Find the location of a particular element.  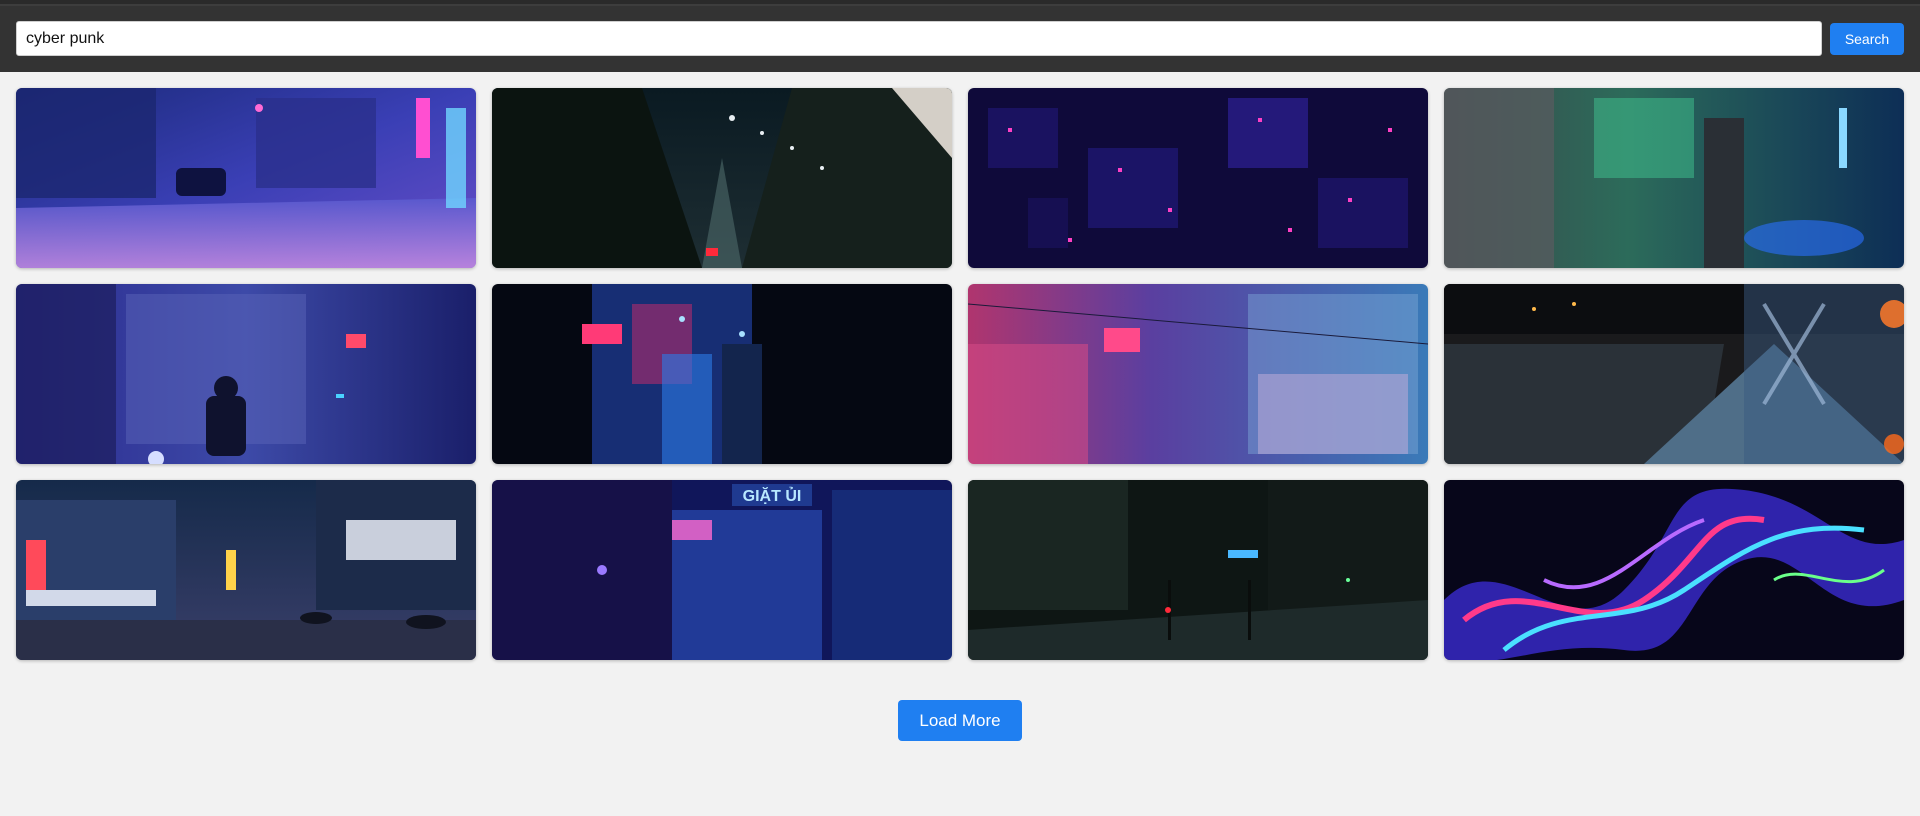

svg-text: GIẶT ỦI is located at coordinates (772, 495).